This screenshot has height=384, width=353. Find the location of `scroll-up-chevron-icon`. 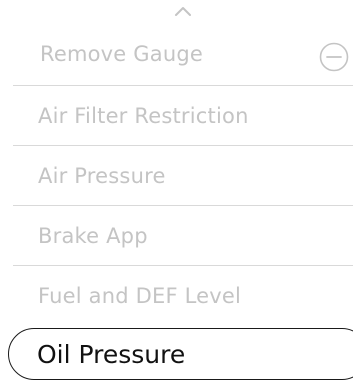

scroll-up-chevron-icon is located at coordinates (183, 11).